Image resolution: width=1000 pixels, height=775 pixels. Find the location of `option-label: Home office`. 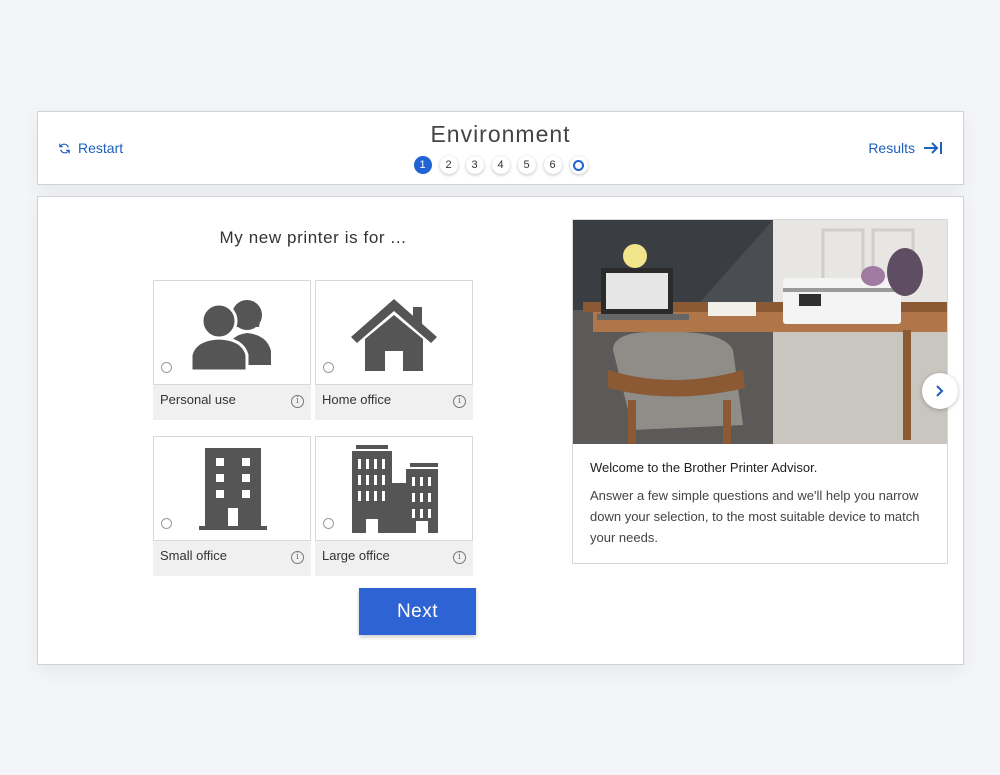

option-label: Home office is located at coordinates (357, 399).